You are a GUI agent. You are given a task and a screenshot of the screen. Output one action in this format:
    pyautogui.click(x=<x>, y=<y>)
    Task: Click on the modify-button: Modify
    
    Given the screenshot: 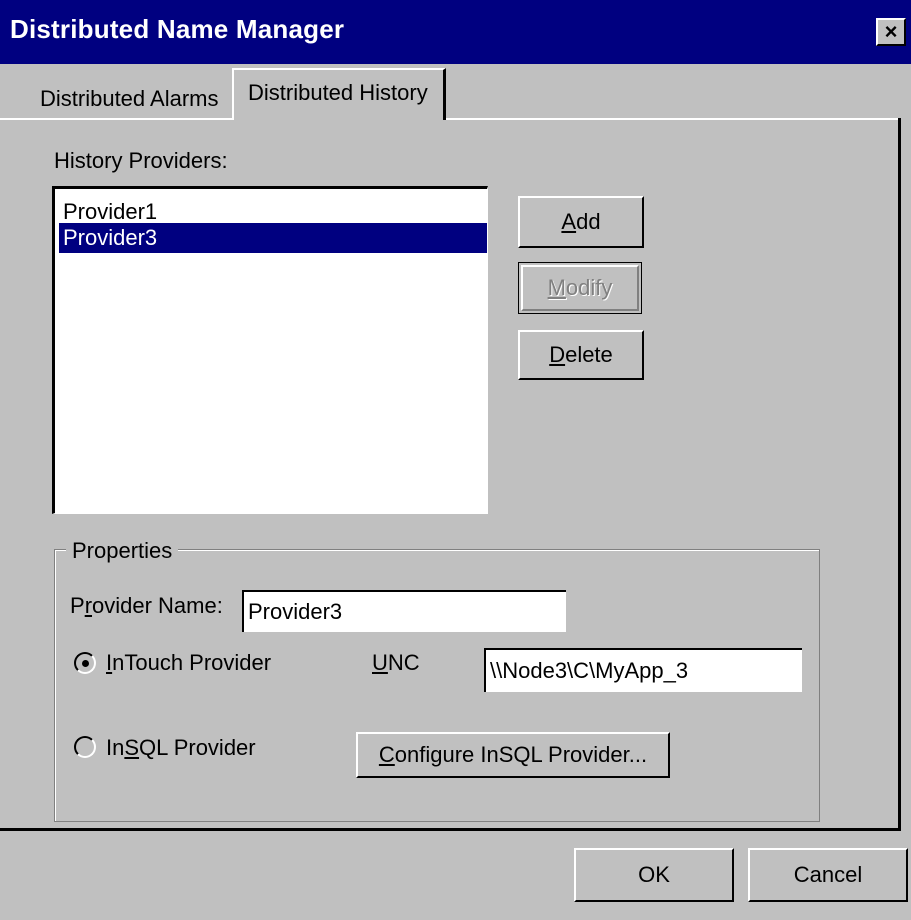 What is the action you would take?
    pyautogui.click(x=580, y=288)
    